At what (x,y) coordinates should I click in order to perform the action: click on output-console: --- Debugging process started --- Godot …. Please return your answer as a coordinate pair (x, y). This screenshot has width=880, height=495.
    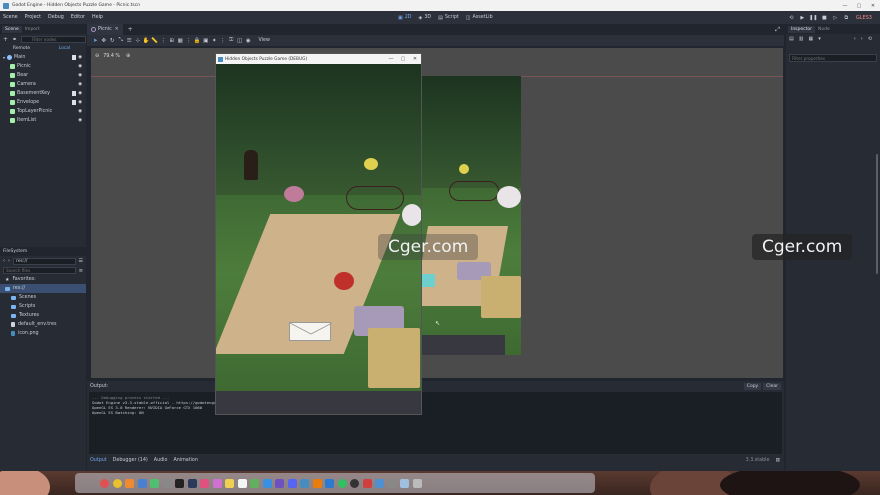
    Looking at the image, I should click on (435, 423).